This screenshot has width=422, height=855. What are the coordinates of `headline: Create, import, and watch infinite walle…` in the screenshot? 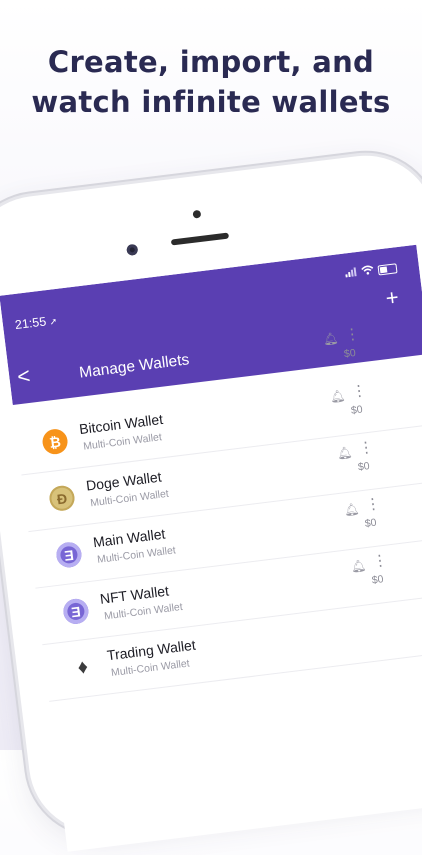 It's located at (211, 82).